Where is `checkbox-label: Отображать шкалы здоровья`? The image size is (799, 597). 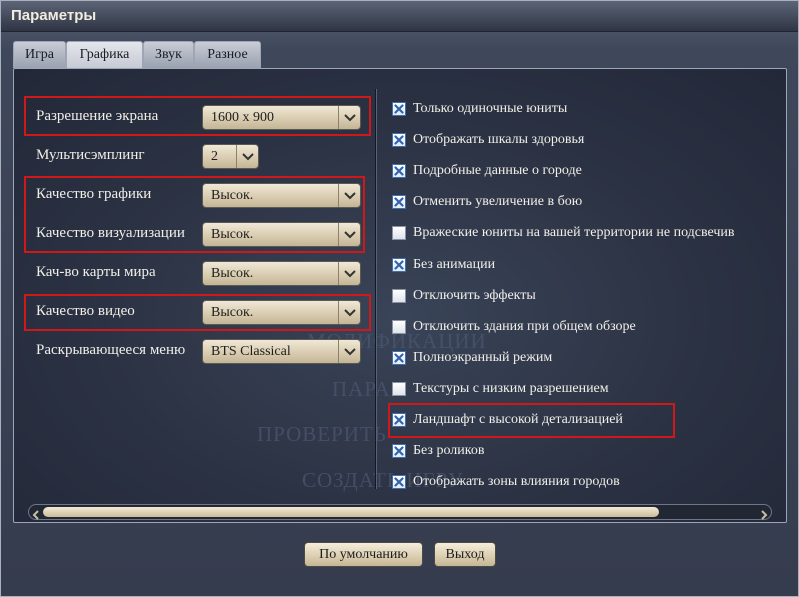
checkbox-label: Отображать шкалы здоровья is located at coordinates (499, 139).